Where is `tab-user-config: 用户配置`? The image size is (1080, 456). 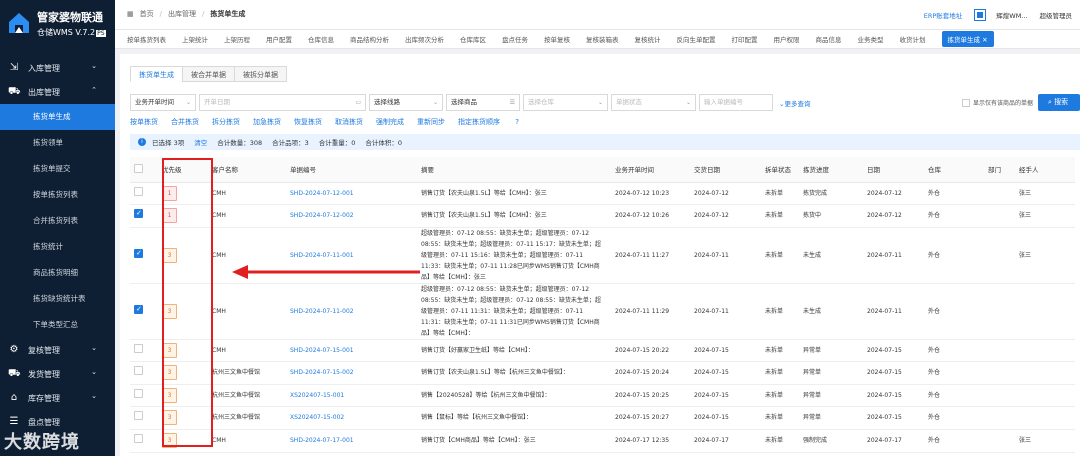 tab-user-config: 用户配置 is located at coordinates (279, 39).